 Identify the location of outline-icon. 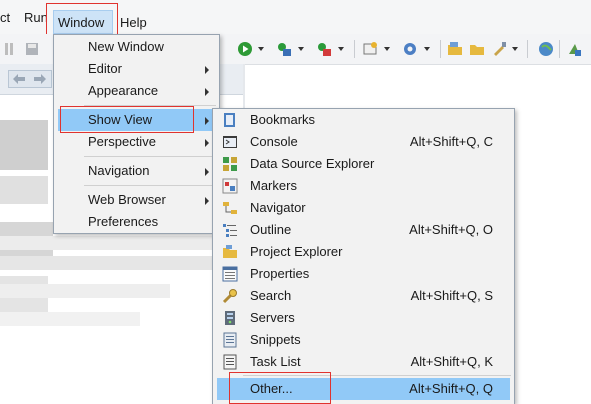
(230, 230).